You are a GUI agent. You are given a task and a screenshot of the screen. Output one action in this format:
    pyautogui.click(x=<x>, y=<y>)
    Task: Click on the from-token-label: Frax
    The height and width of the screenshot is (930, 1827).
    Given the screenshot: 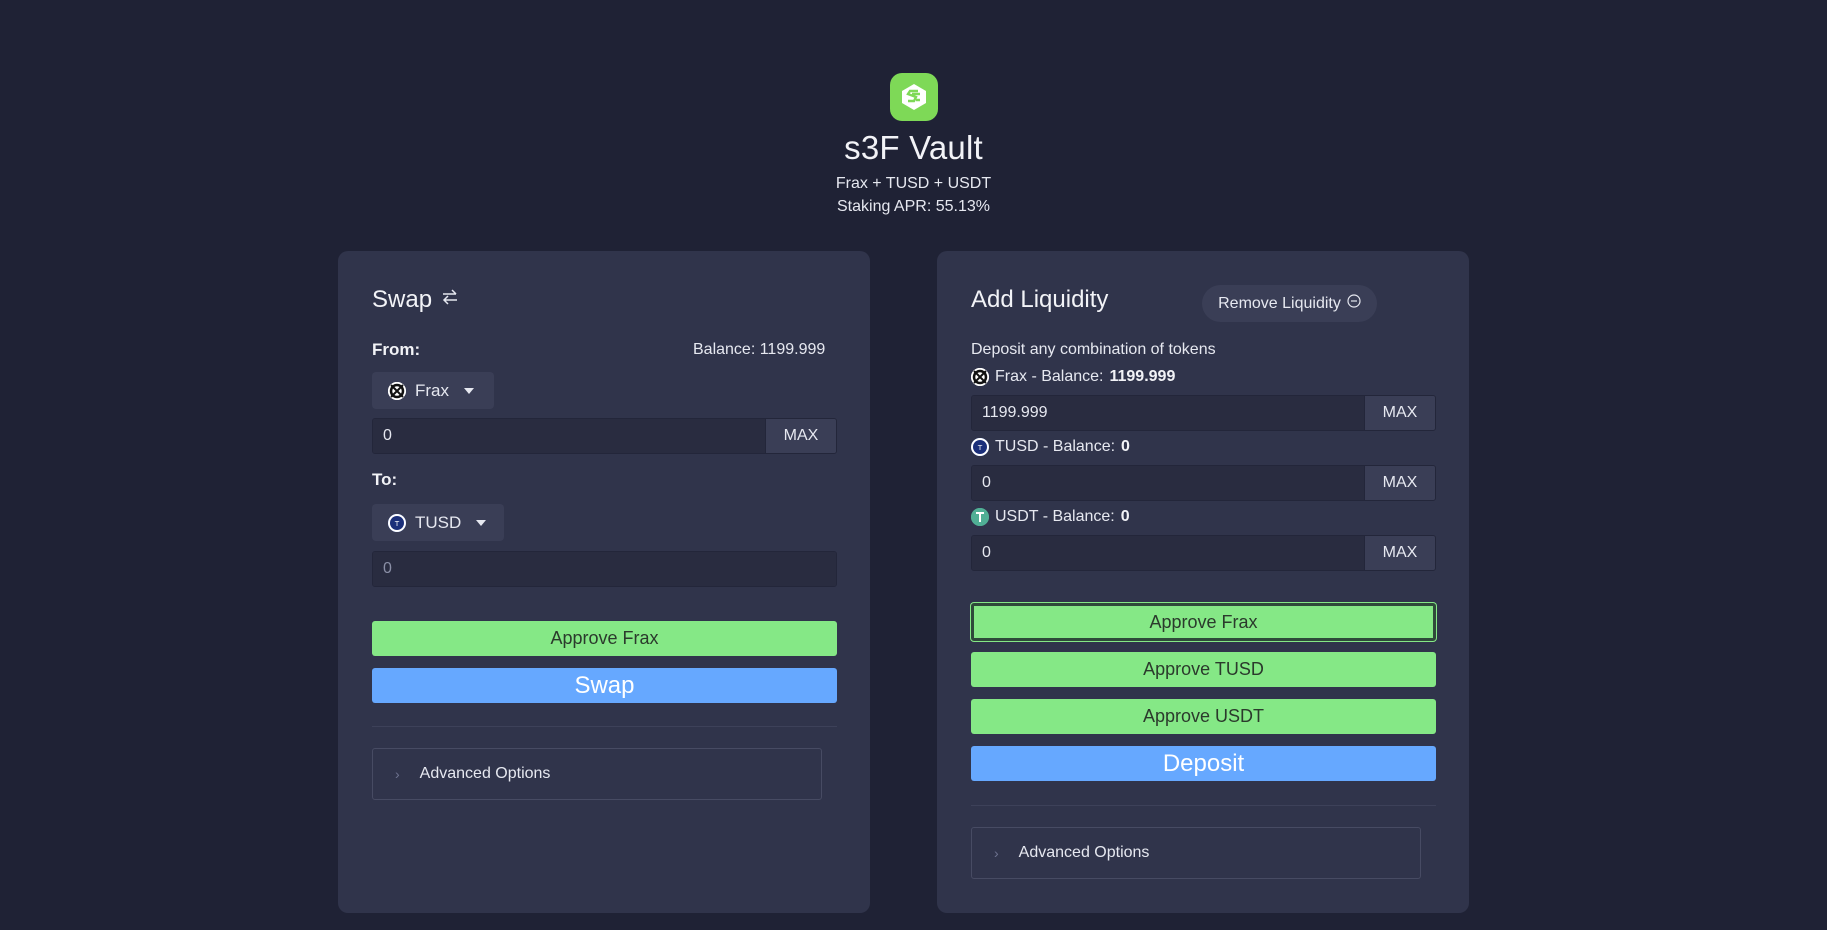 What is the action you would take?
    pyautogui.click(x=432, y=390)
    